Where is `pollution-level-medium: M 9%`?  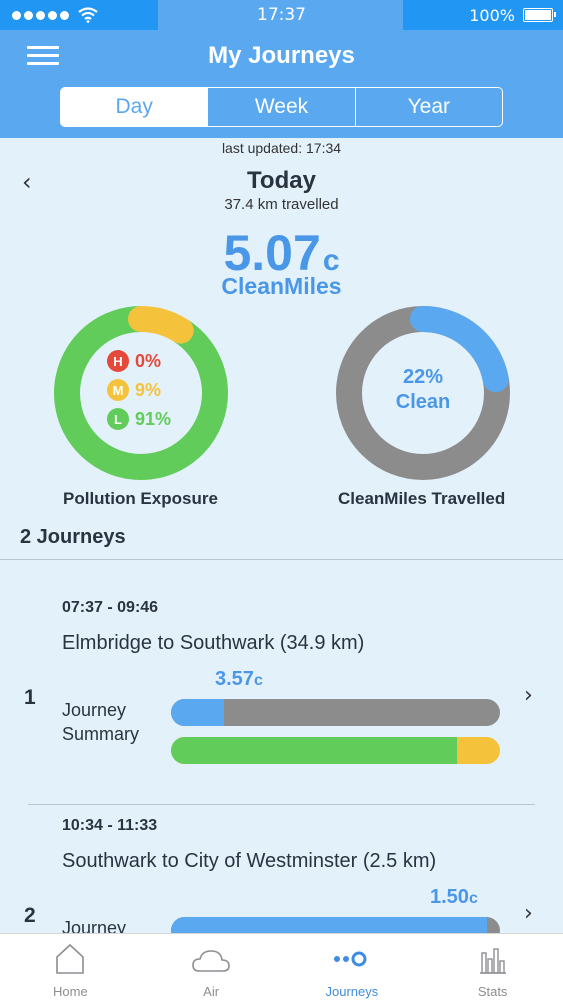 pollution-level-medium: M 9% is located at coordinates (134, 390).